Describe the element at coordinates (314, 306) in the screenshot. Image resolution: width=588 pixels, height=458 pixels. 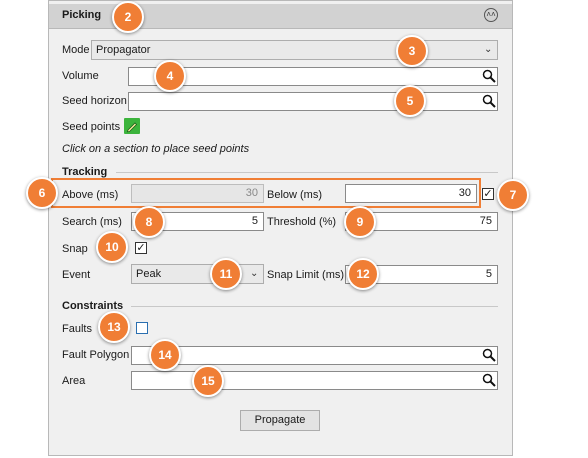
I see `constraints-divider` at that location.